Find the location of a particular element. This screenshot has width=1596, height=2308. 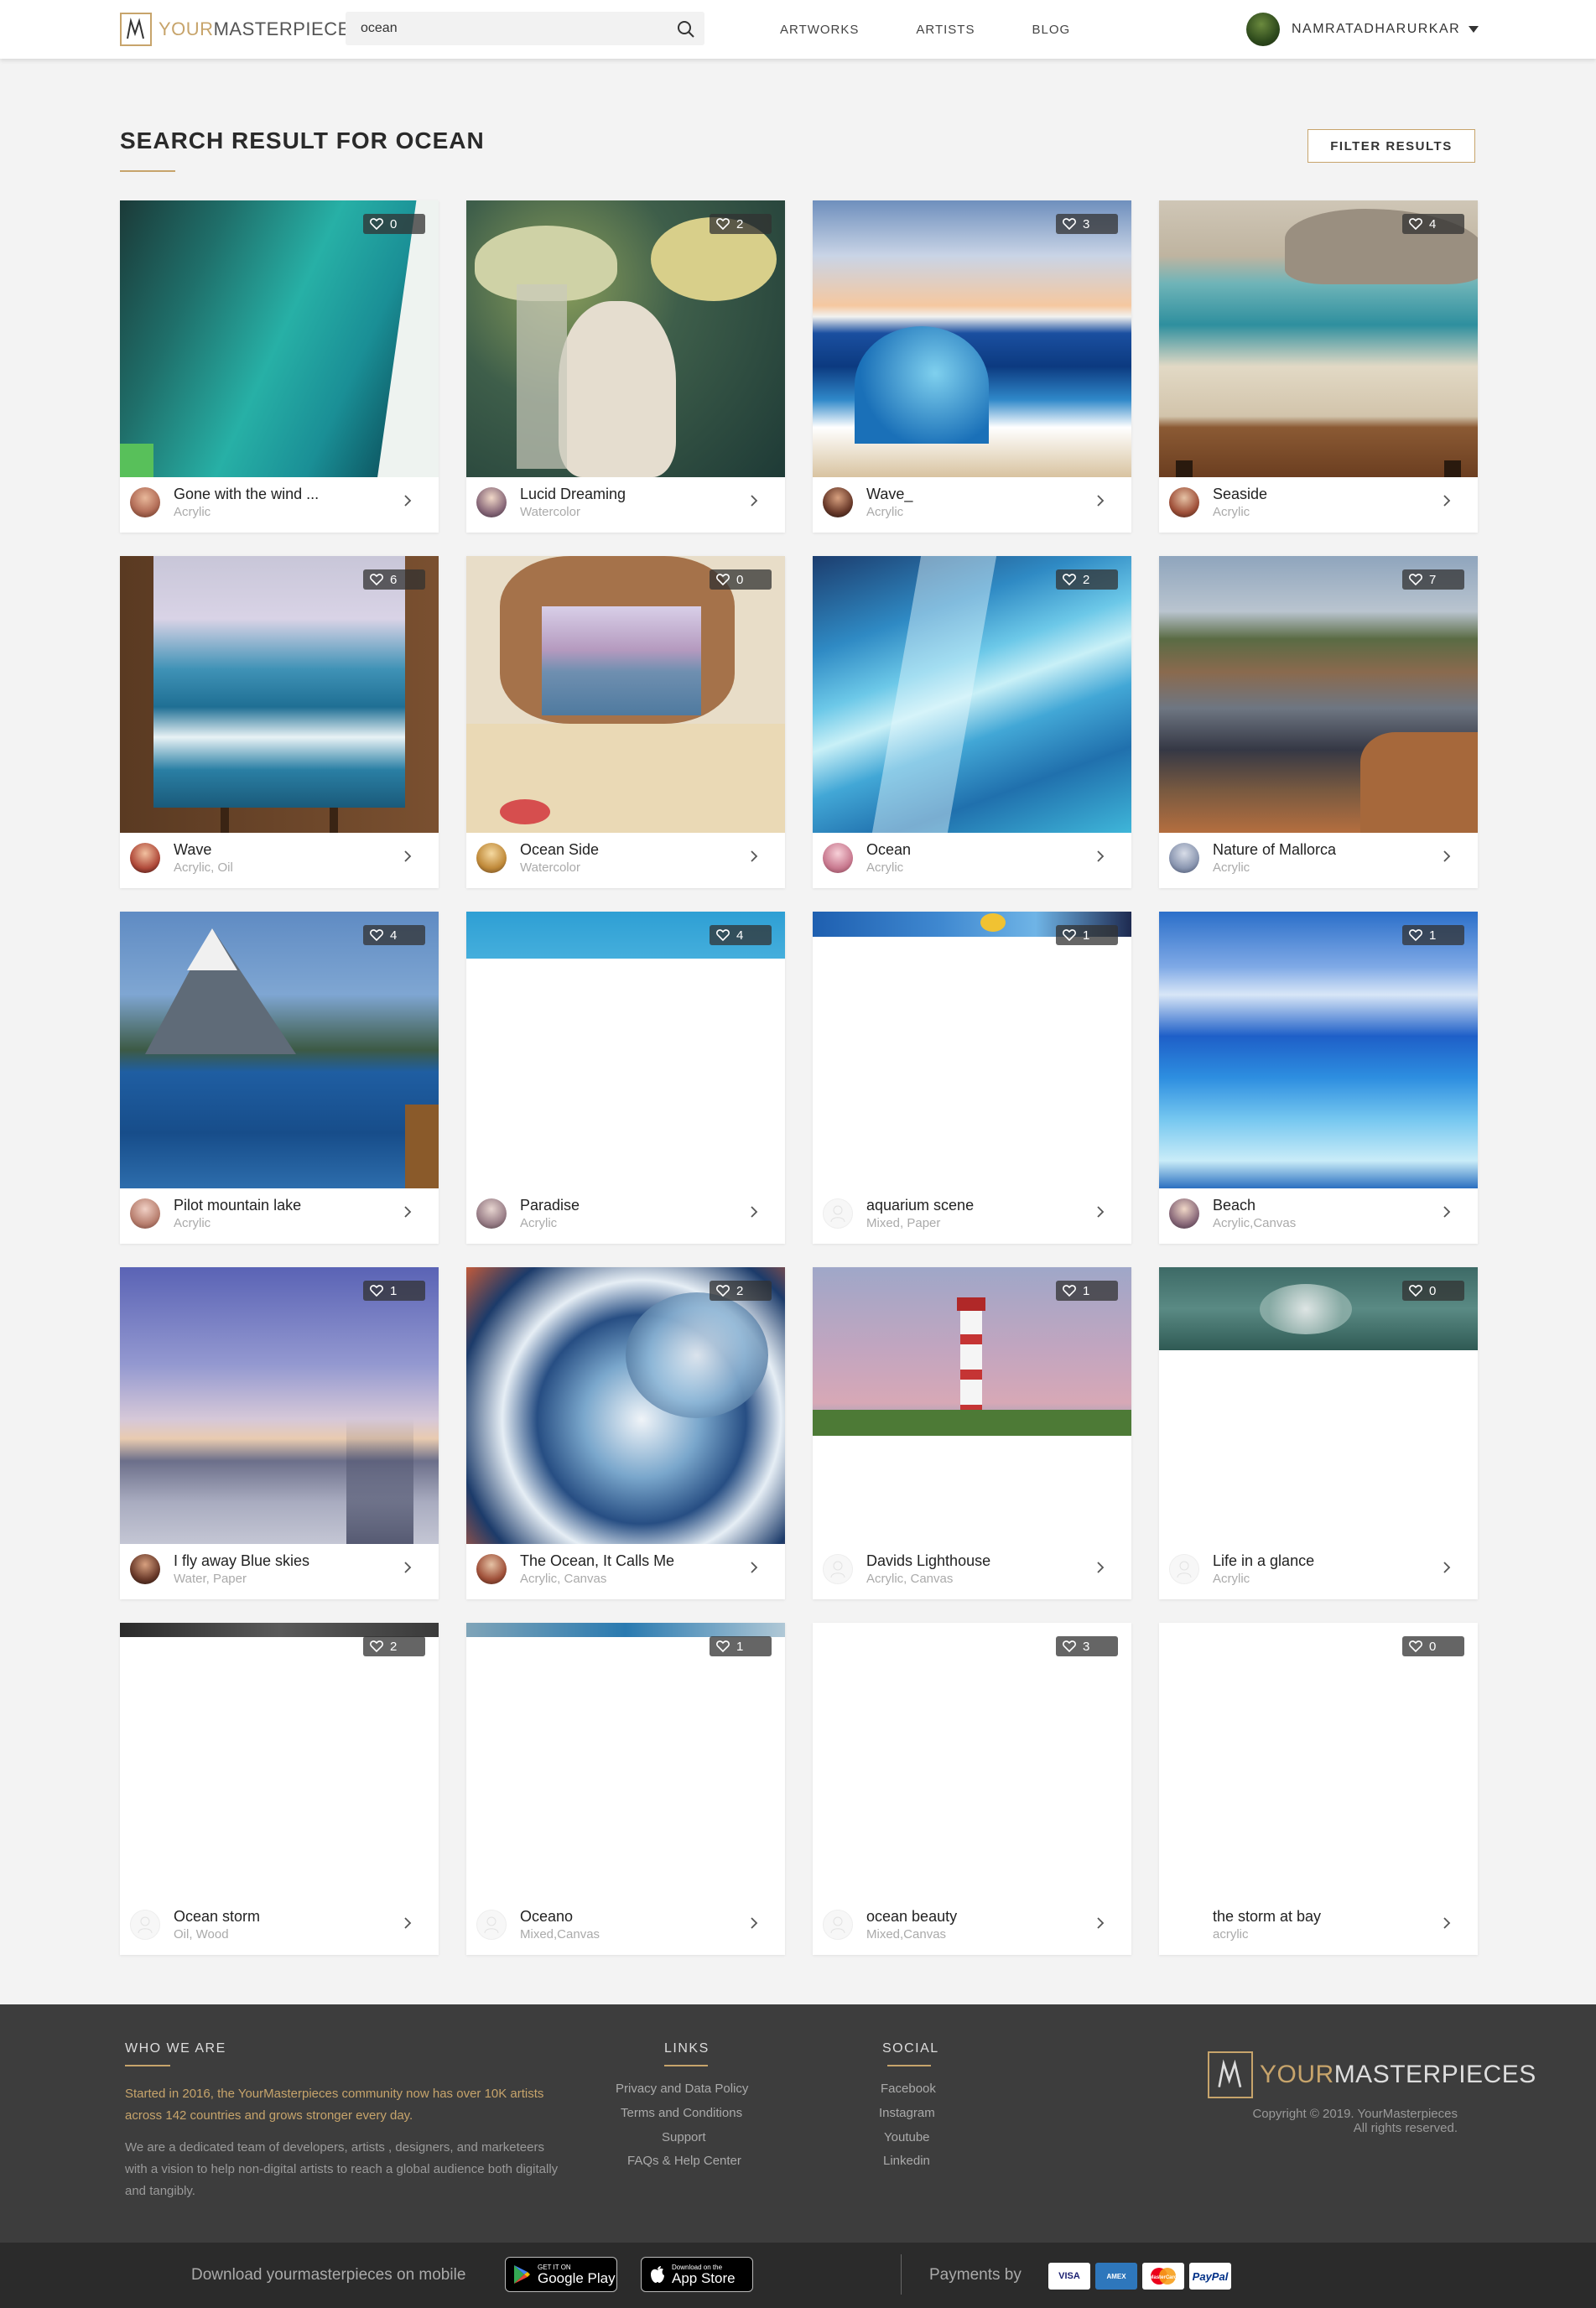

artwork-card: 4 Pilot mountain lake Acrylic is located at coordinates (279, 1078).